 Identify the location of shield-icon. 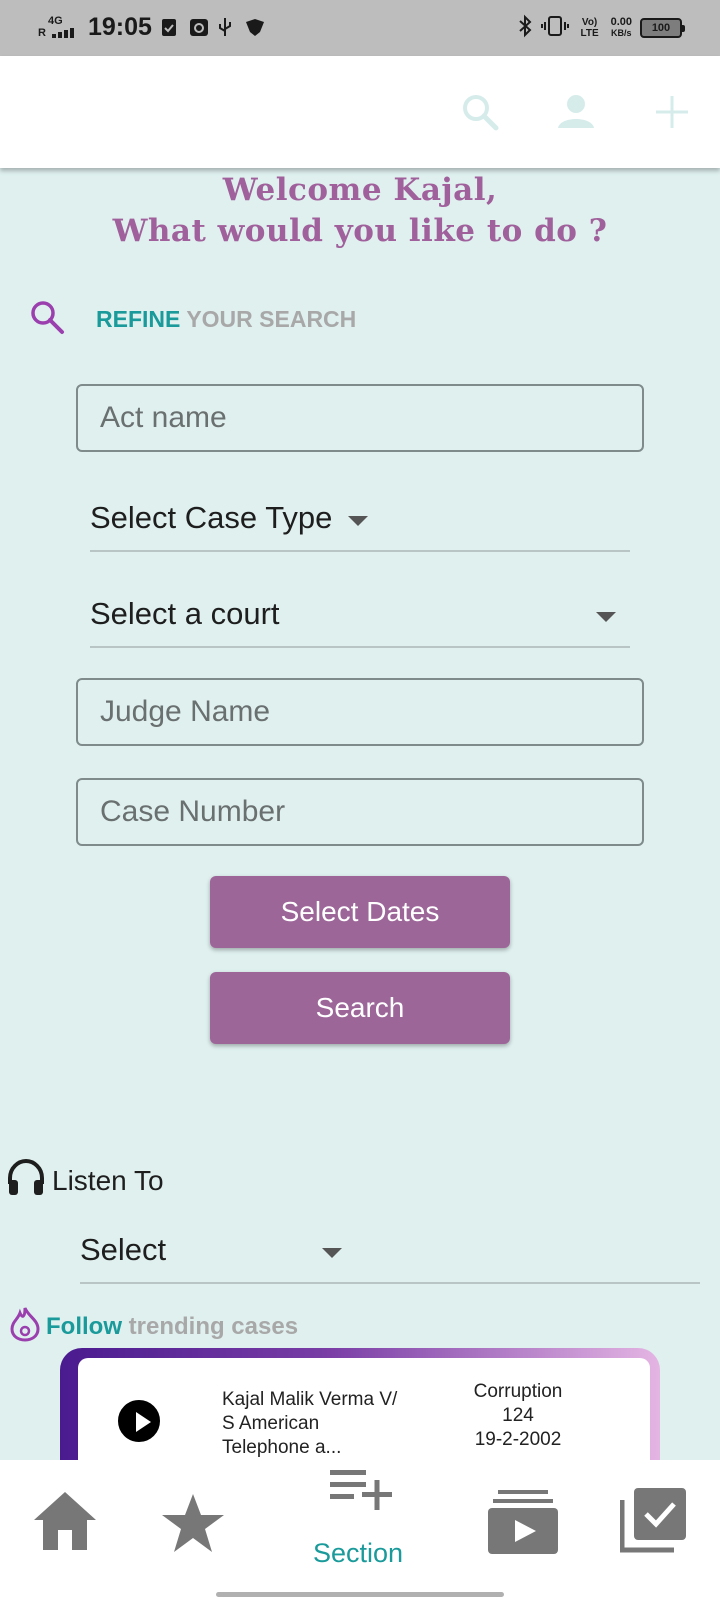
(254, 27).